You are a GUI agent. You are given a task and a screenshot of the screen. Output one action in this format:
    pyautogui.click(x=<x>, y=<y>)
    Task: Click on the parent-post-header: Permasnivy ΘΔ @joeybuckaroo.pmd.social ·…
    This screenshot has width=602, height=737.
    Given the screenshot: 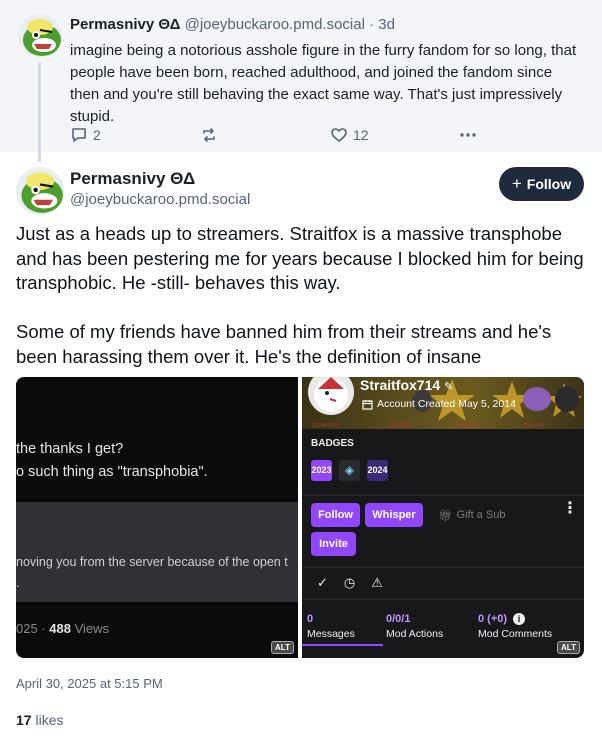 What is the action you would take?
    pyautogui.click(x=232, y=24)
    